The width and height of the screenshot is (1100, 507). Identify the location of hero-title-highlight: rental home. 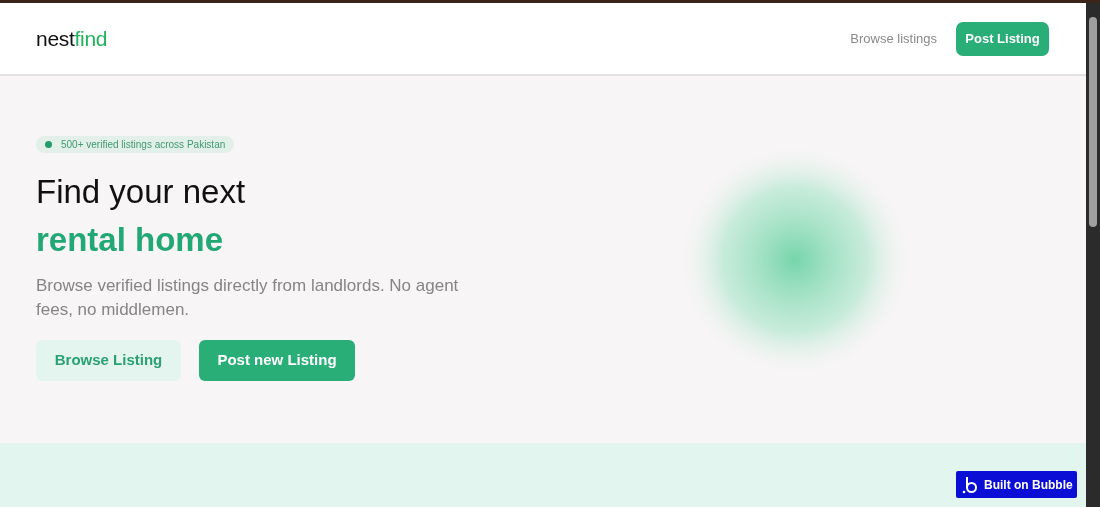
(130, 240).